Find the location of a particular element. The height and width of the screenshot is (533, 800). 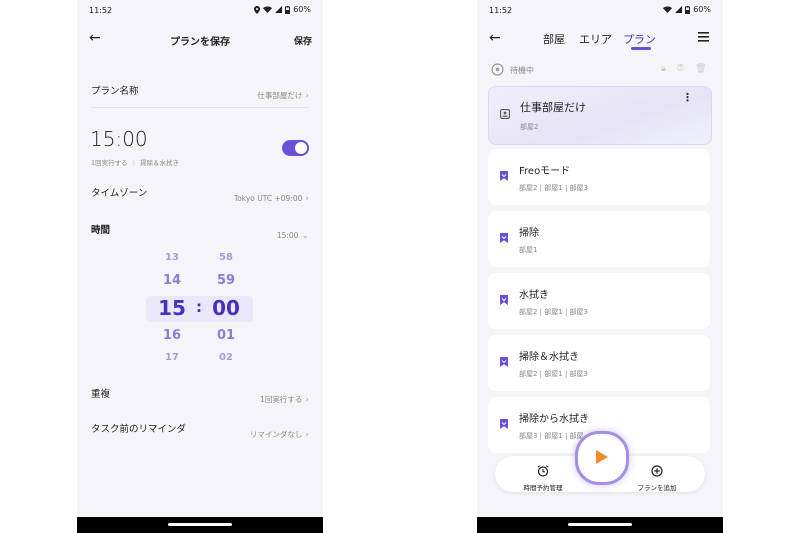

save-button: 保存 is located at coordinates (303, 40).